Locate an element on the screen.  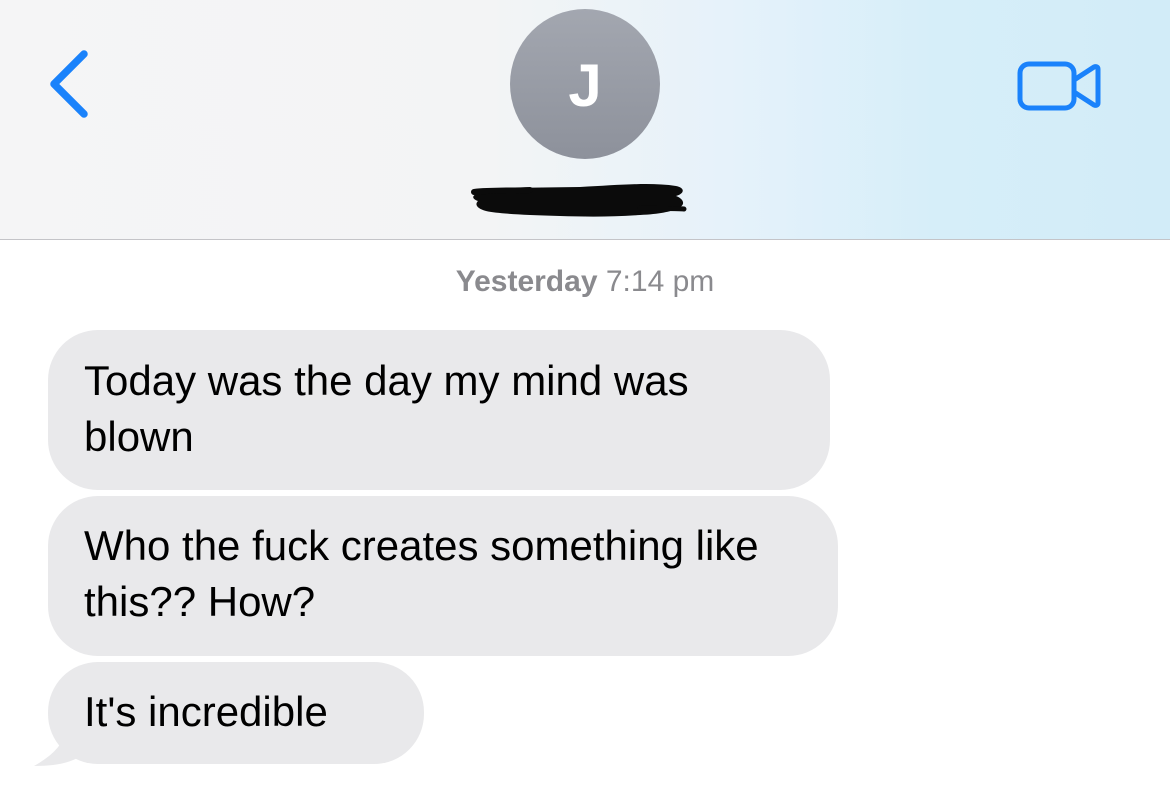
chevron-left-icon is located at coordinates (69, 84).